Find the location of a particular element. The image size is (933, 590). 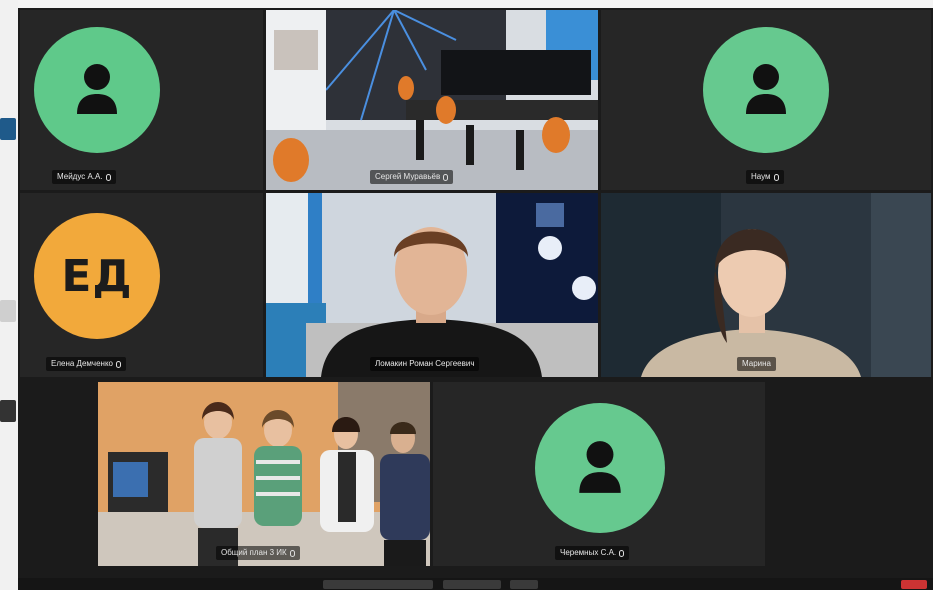

participant-video-tile: Общий план 3 ИК is located at coordinates (264, 474).